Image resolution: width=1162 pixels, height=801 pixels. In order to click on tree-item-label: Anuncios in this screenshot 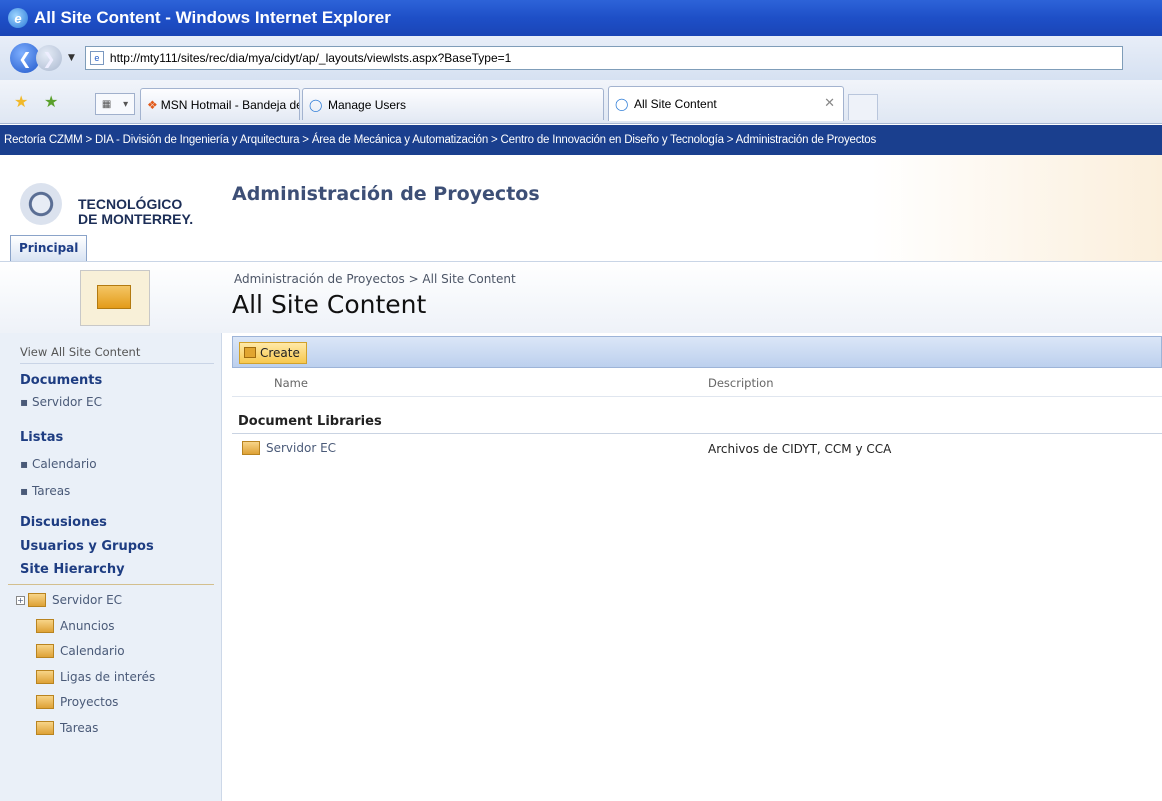, I will do `click(87, 626)`.